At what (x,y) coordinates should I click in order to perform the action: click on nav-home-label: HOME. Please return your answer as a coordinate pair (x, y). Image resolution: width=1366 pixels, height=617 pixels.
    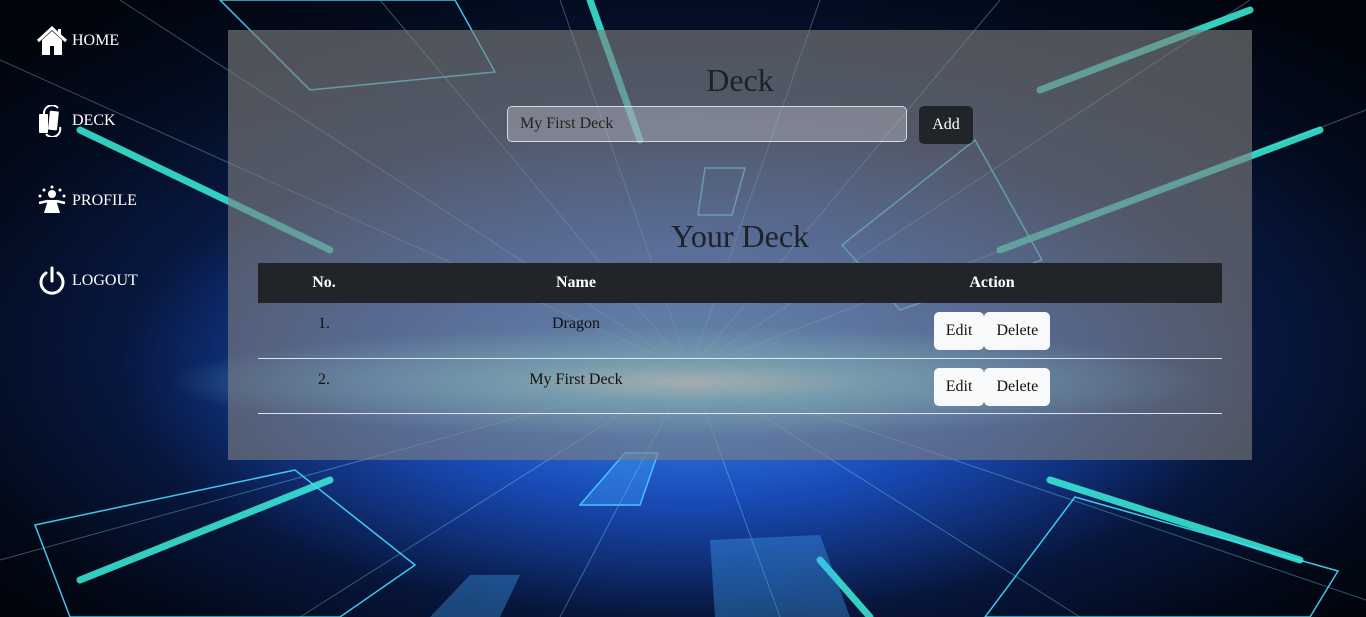
    Looking at the image, I should click on (96, 40).